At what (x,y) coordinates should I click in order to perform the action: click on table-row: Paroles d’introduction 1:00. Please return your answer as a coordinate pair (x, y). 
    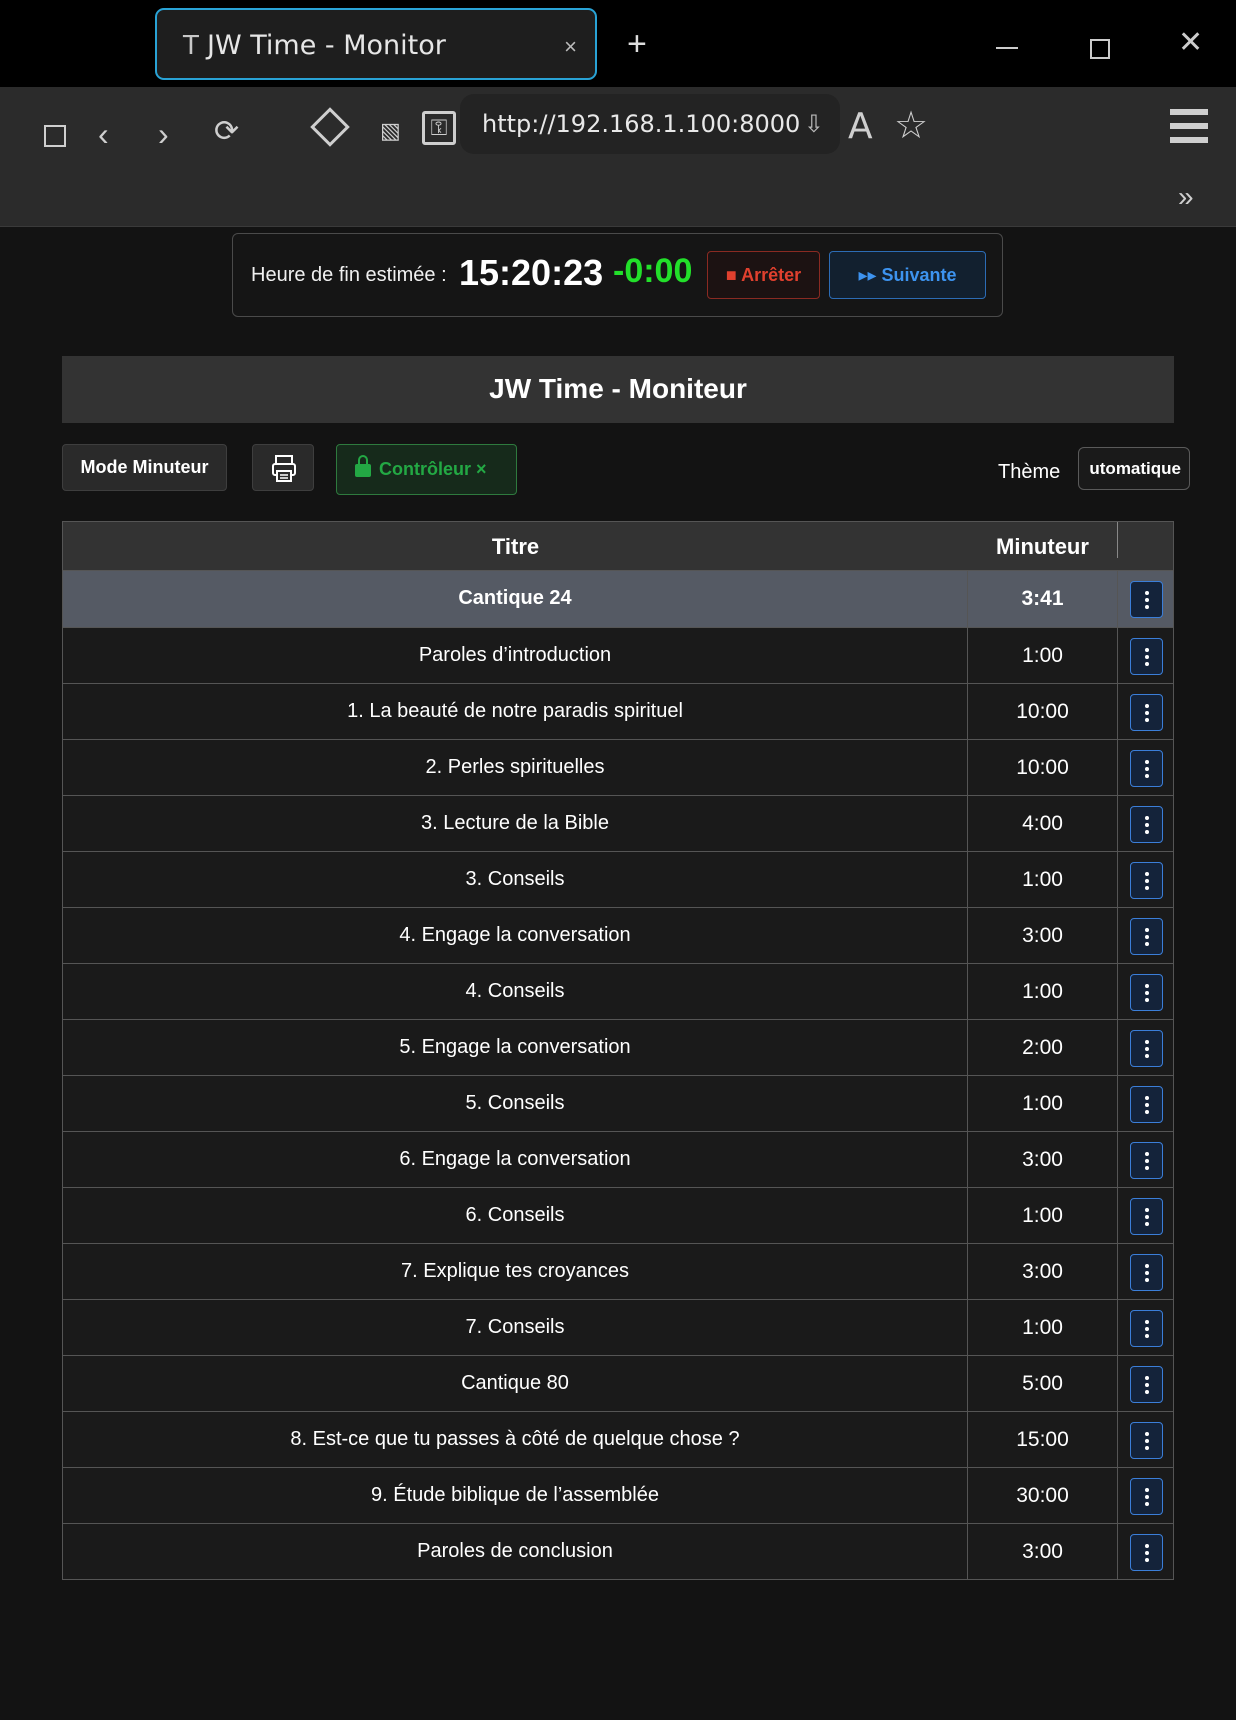
    Looking at the image, I should click on (618, 655).